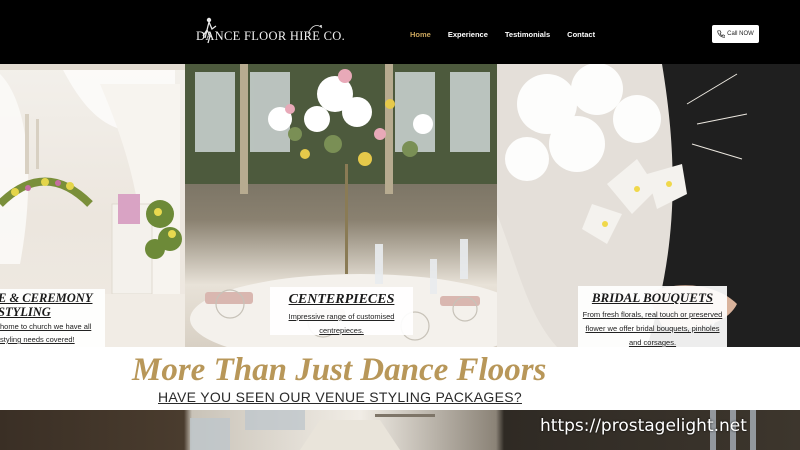  I want to click on centerpieces-title: CENTERPIECES, so click(341, 299).